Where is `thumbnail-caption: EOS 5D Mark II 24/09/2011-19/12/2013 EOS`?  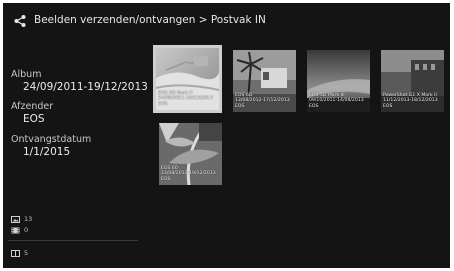
thumbnail-caption: EOS 5D Mark II 24/09/2011-19/12/2013 EOS is located at coordinates (185, 99).